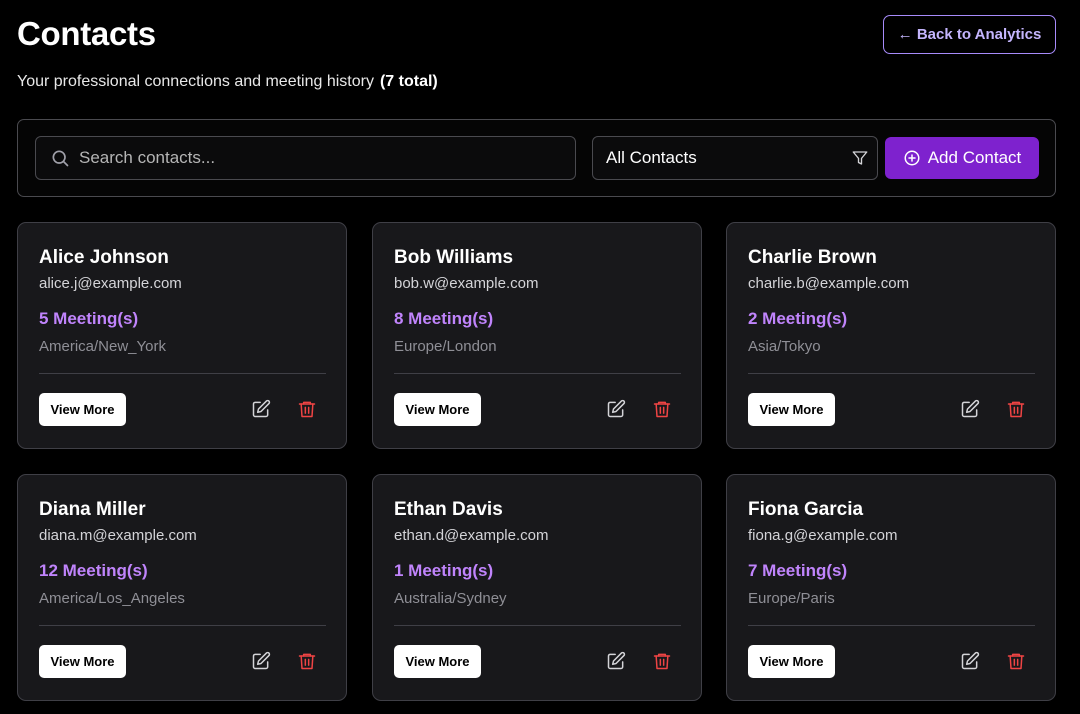 The height and width of the screenshot is (714, 1080). Describe the element at coordinates (829, 283) in the screenshot. I see `contact-email: charlie.b@example.com` at that location.